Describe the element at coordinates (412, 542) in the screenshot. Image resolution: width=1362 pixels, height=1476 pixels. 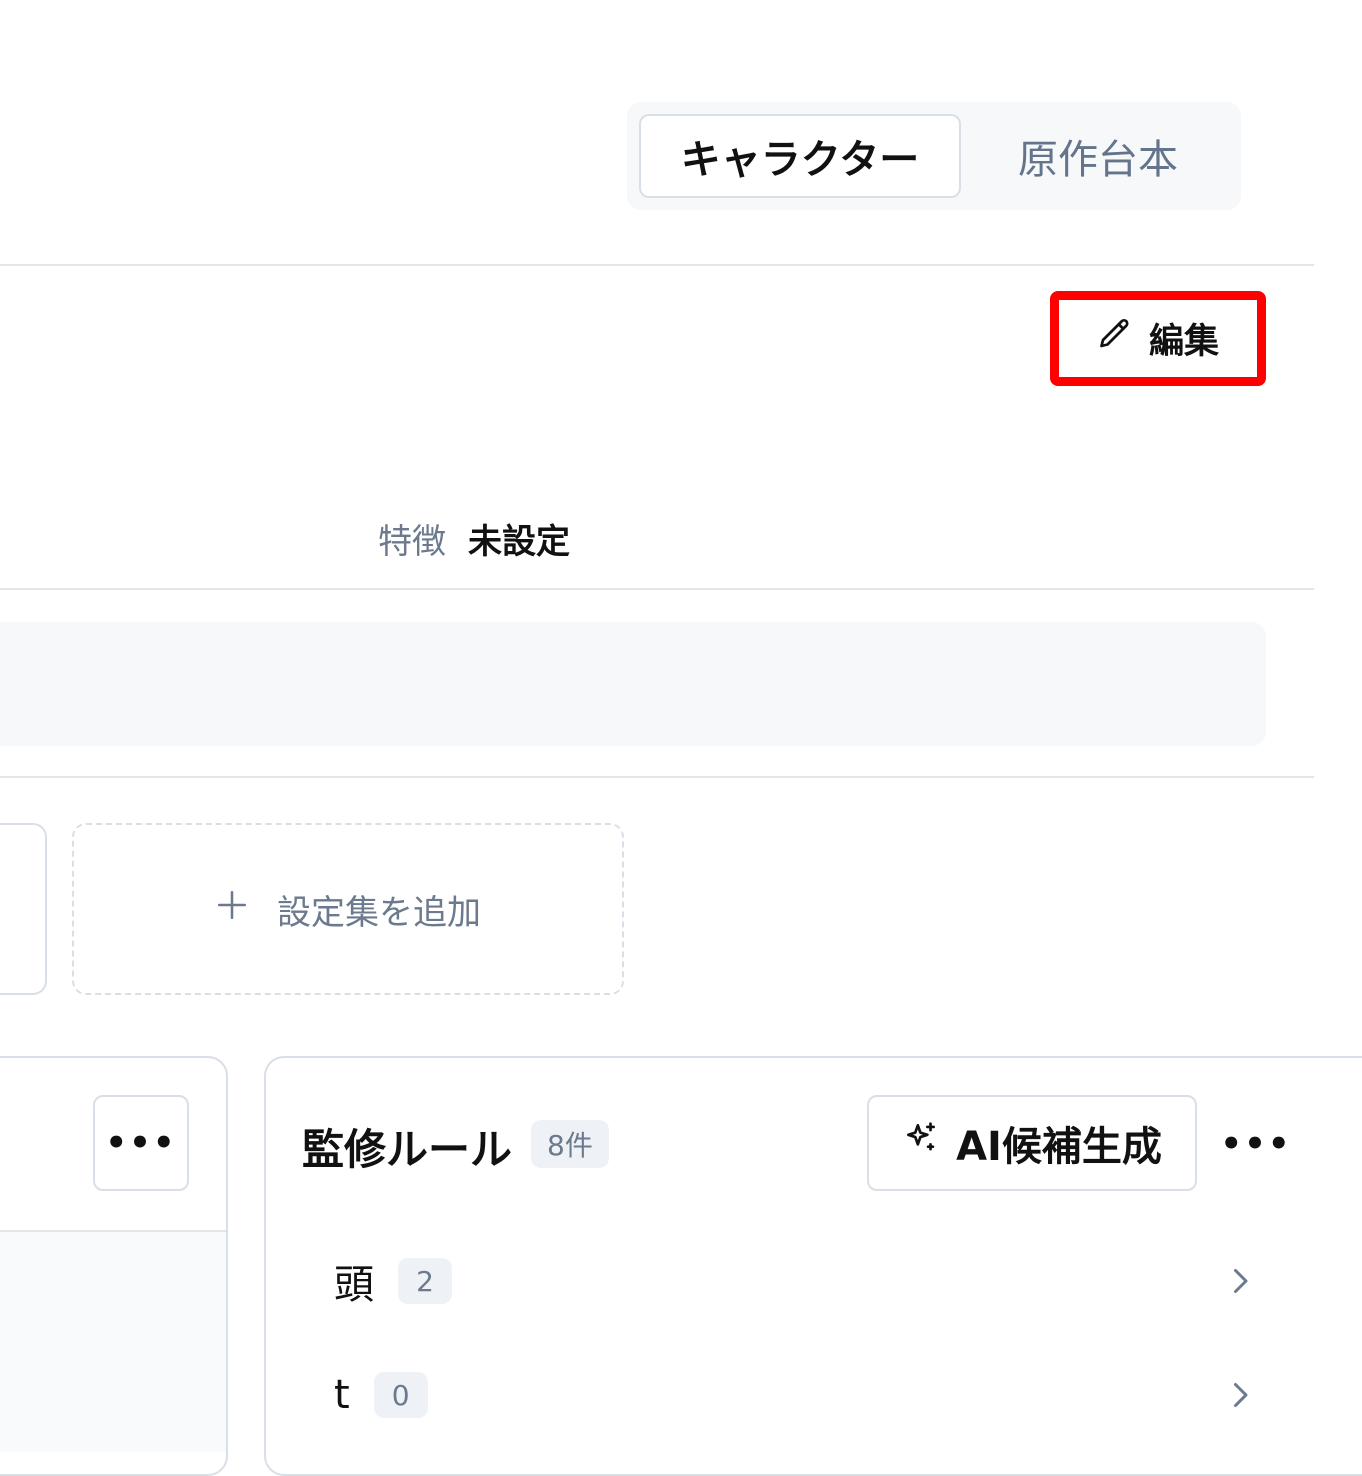
I see `feature-label: 特徴` at that location.